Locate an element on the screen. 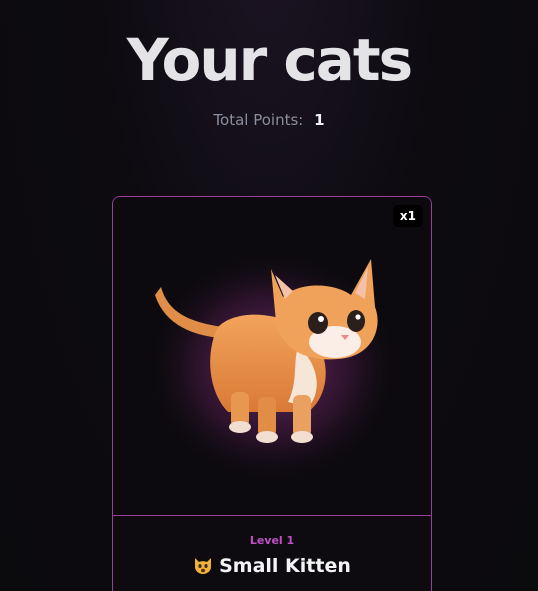  page-title: Your cats is located at coordinates (269, 60).